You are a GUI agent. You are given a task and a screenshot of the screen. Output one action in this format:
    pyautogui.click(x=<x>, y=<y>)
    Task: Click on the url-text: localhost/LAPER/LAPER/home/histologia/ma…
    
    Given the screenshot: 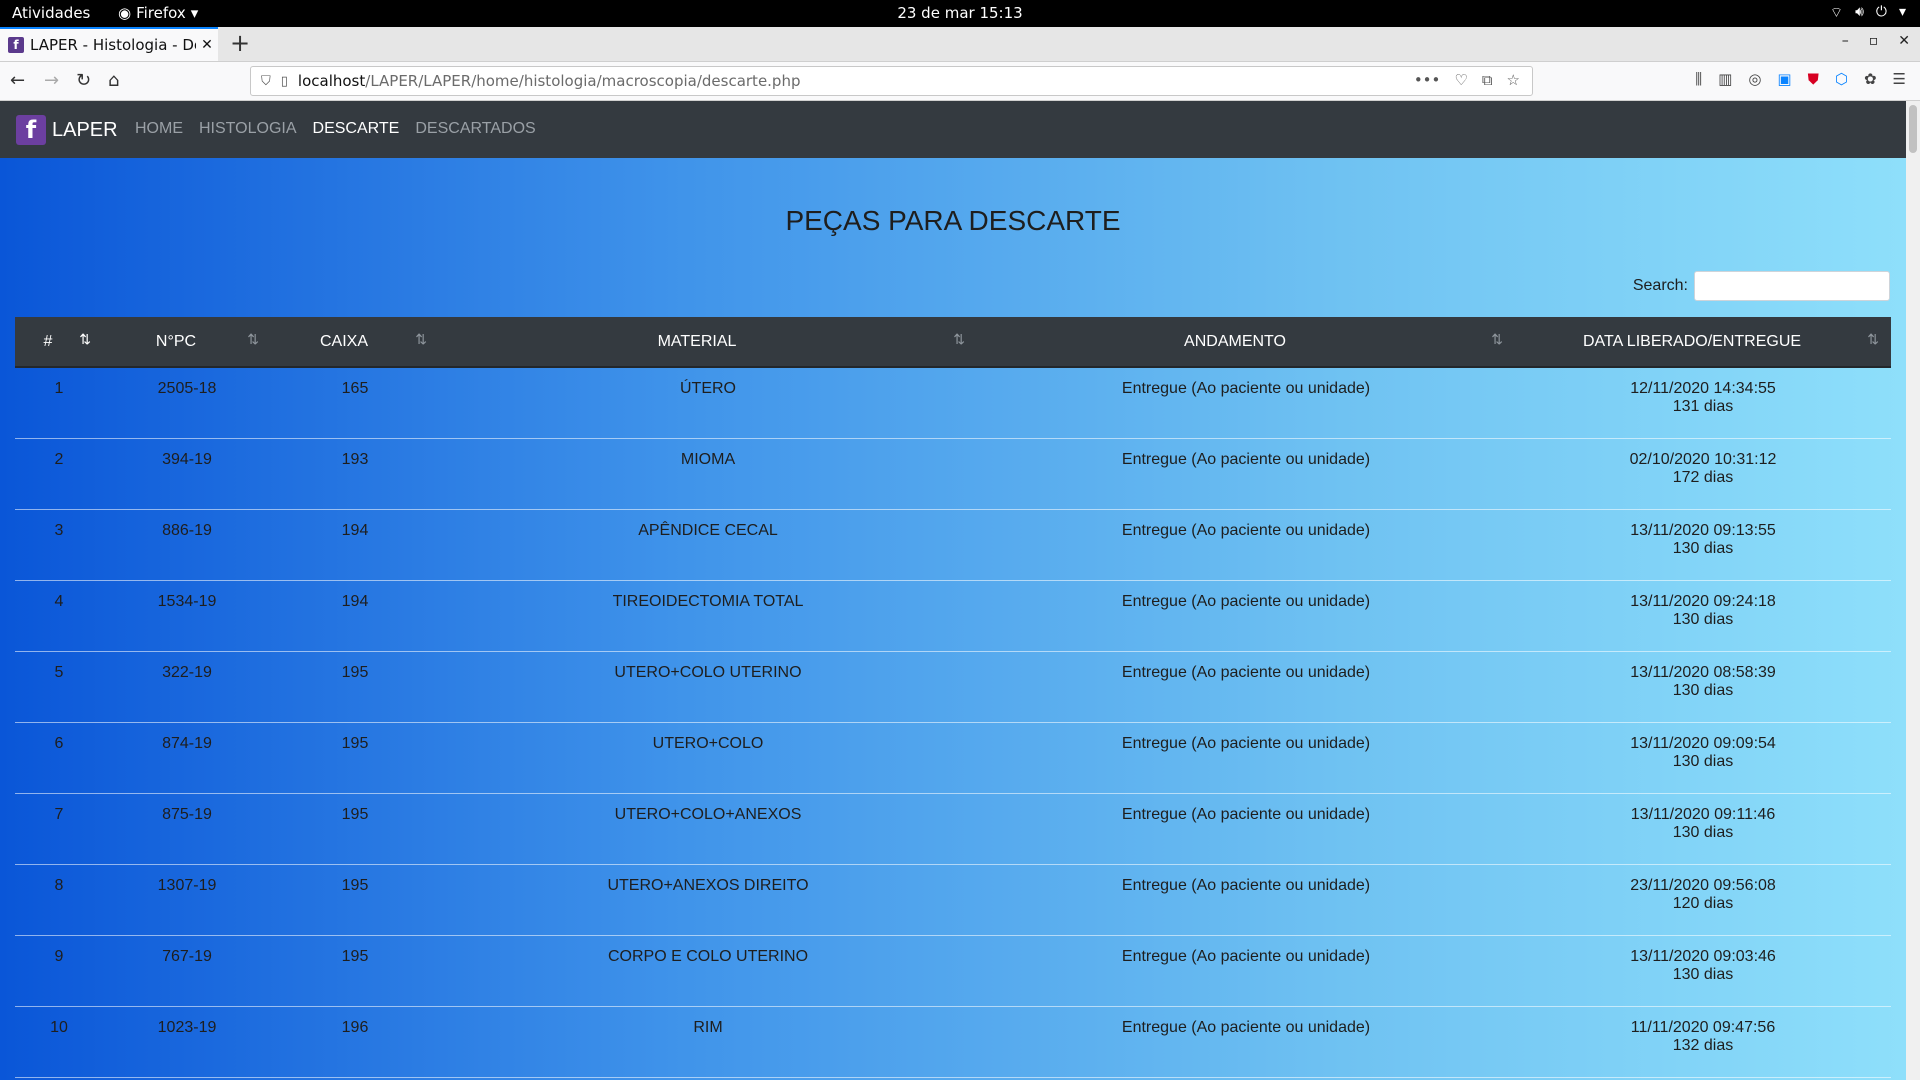 What is the action you would take?
    pyautogui.click(x=549, y=81)
    